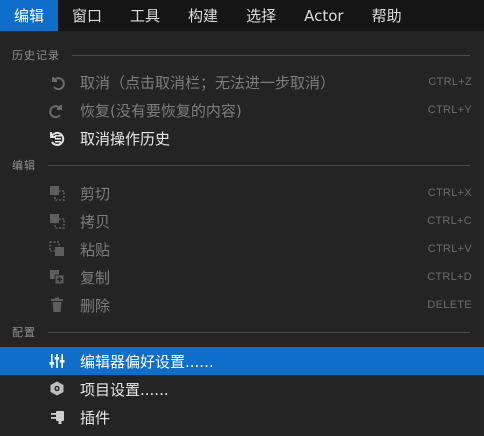 This screenshot has width=484, height=436. What do you see at coordinates (449, 249) in the screenshot?
I see `menu-item-shortcut: CTRL+V` at bounding box center [449, 249].